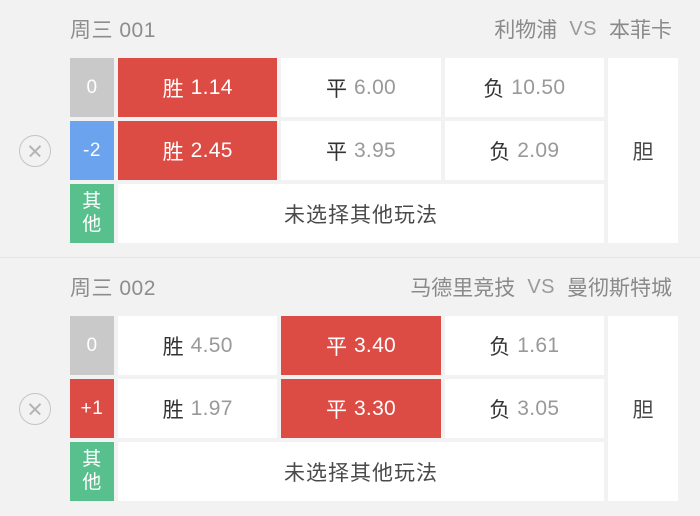 The height and width of the screenshot is (516, 700). I want to click on odds-value: 3.05, so click(538, 408).